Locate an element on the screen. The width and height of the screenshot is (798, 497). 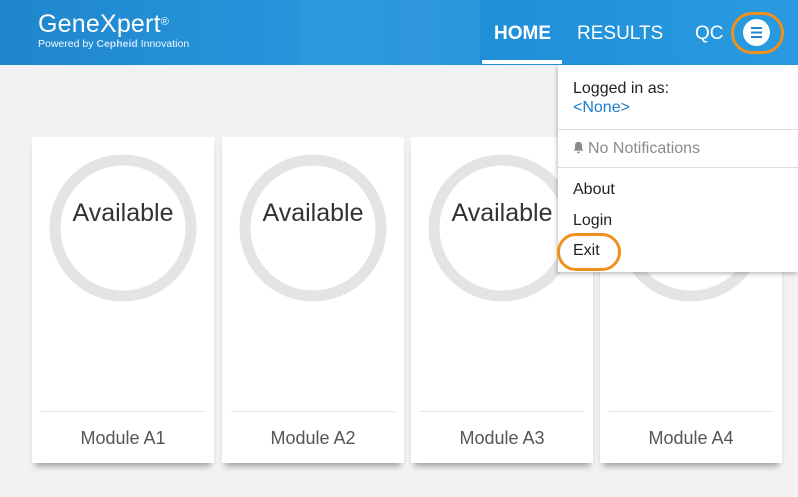
logo-title: GeneXpert® is located at coordinates (113, 24).